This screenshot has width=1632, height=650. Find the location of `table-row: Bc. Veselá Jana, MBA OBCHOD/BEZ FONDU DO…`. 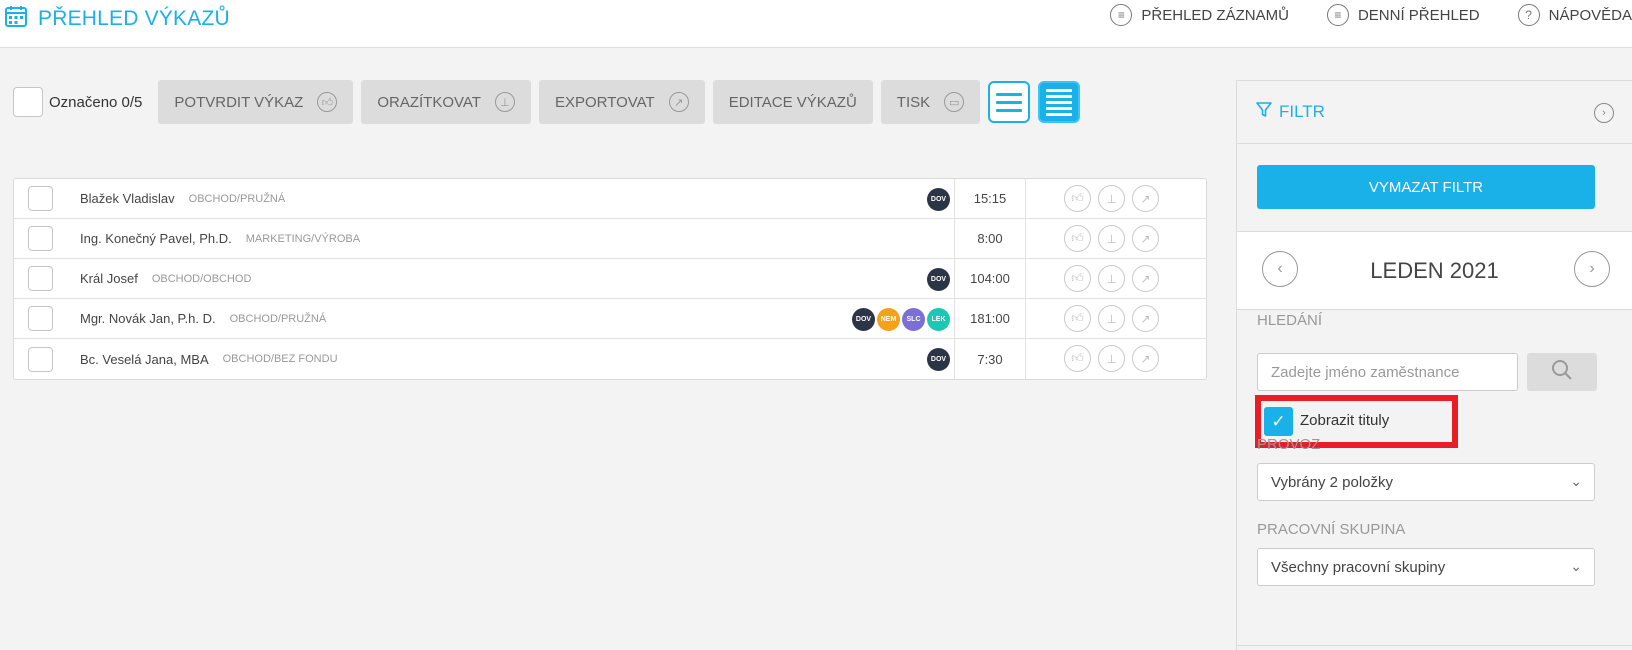

table-row: Bc. Veselá Jana, MBA OBCHOD/BEZ FONDU DO… is located at coordinates (610, 359).